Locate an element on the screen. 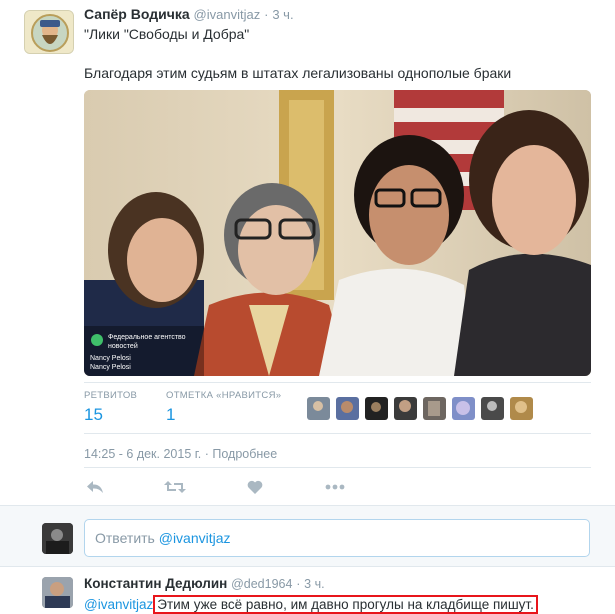 This screenshot has width=615, height=614. likes-label: ОТМЕТКА «НРАВИТСЯ» is located at coordinates (224, 395).